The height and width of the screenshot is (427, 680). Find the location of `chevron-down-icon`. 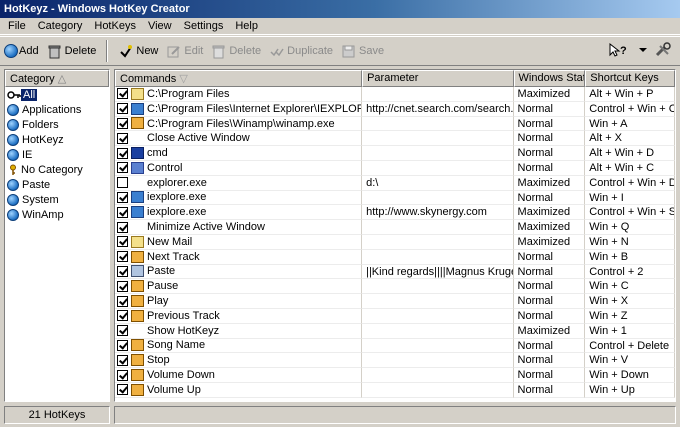

chevron-down-icon is located at coordinates (643, 50).